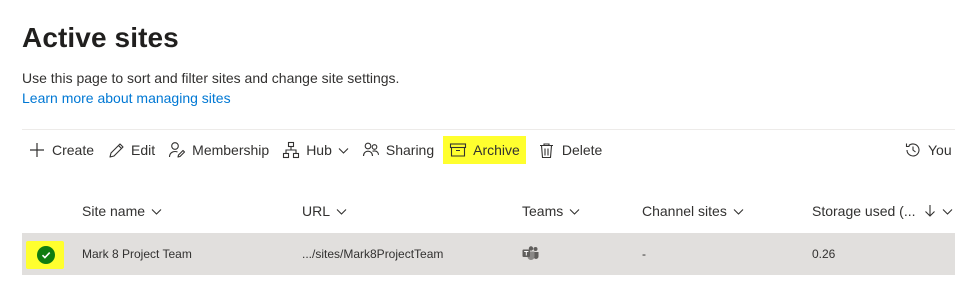 The height and width of the screenshot is (281, 955). What do you see at coordinates (824, 254) in the screenshot?
I see `storage-used-cell: 0.26` at bounding box center [824, 254].